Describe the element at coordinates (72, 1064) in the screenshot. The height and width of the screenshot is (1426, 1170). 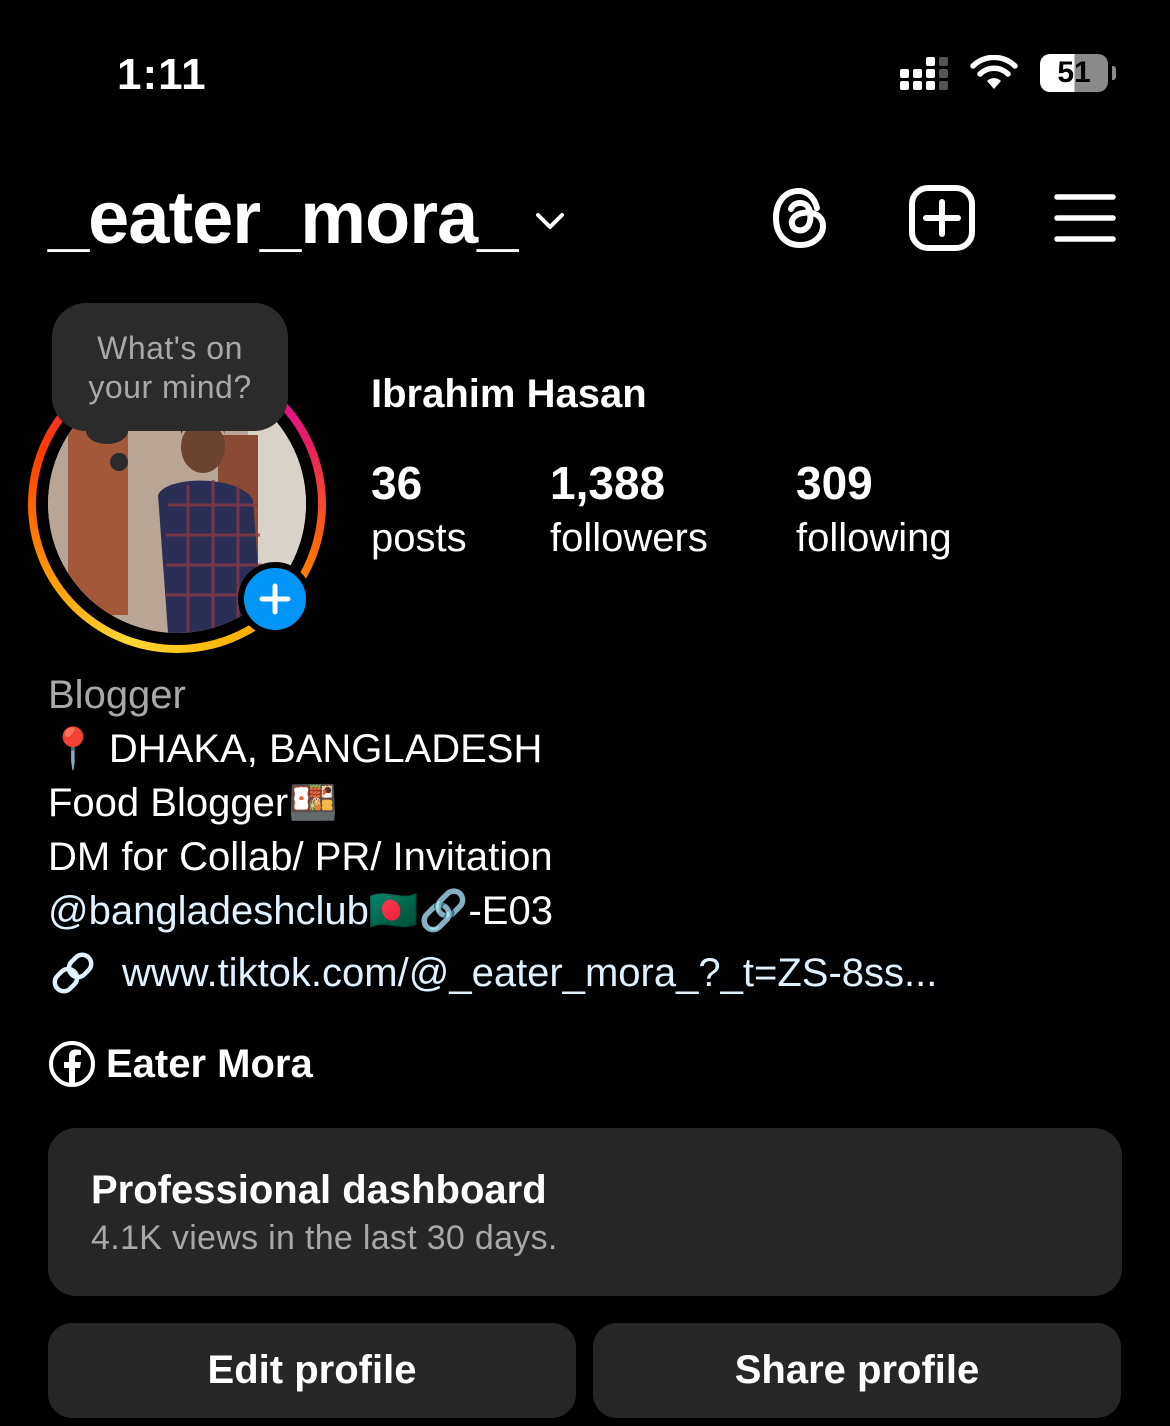
I see `facebook-icon` at that location.